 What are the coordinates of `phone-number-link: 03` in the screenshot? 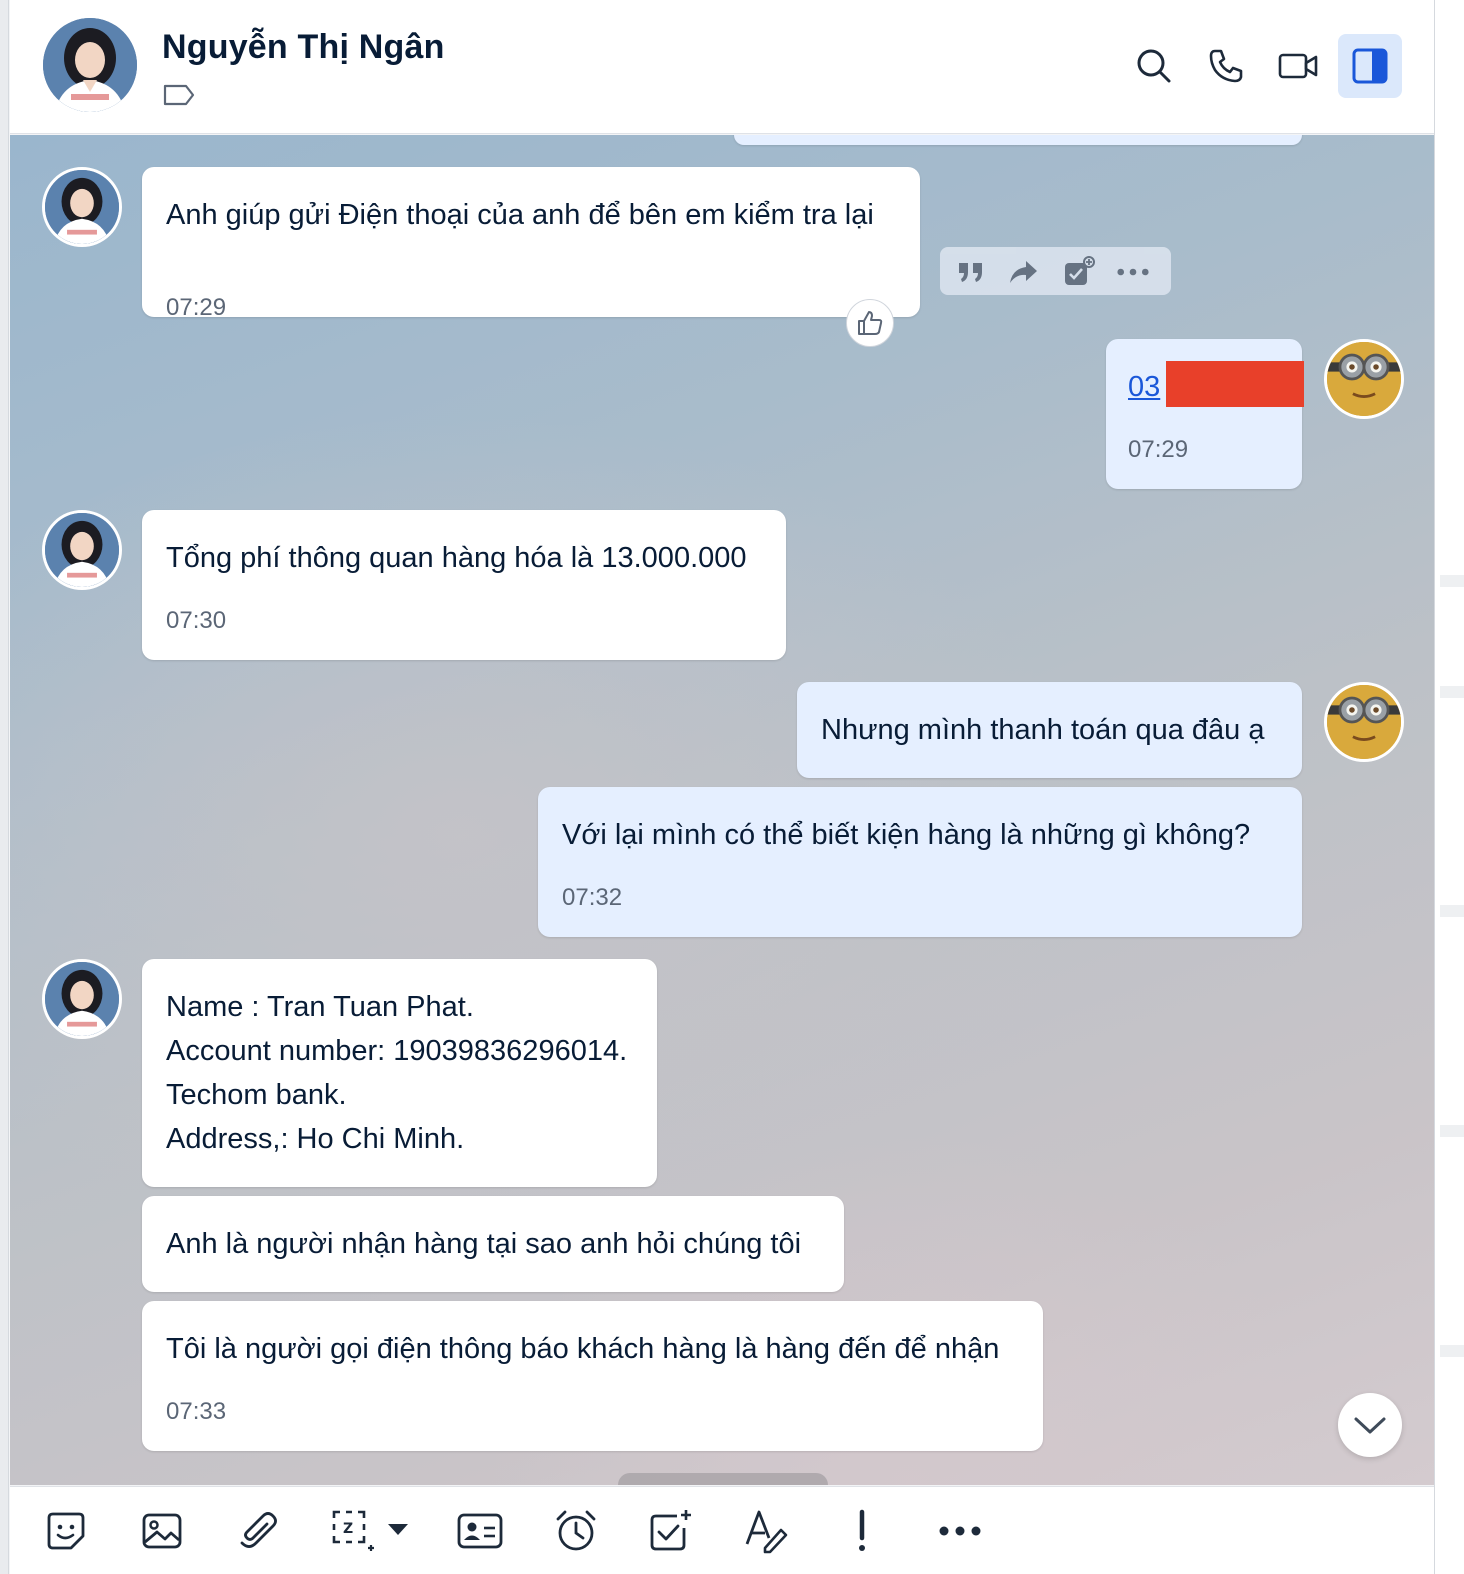 It's located at (1144, 387).